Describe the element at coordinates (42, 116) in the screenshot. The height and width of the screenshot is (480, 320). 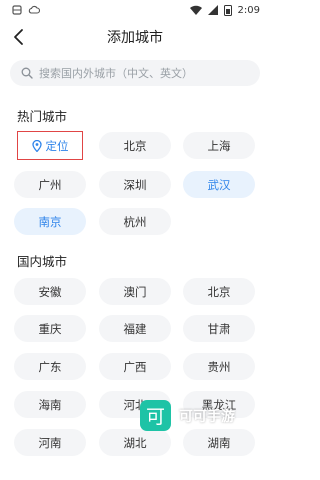
I see `hot-cities-title: 热门城市` at that location.